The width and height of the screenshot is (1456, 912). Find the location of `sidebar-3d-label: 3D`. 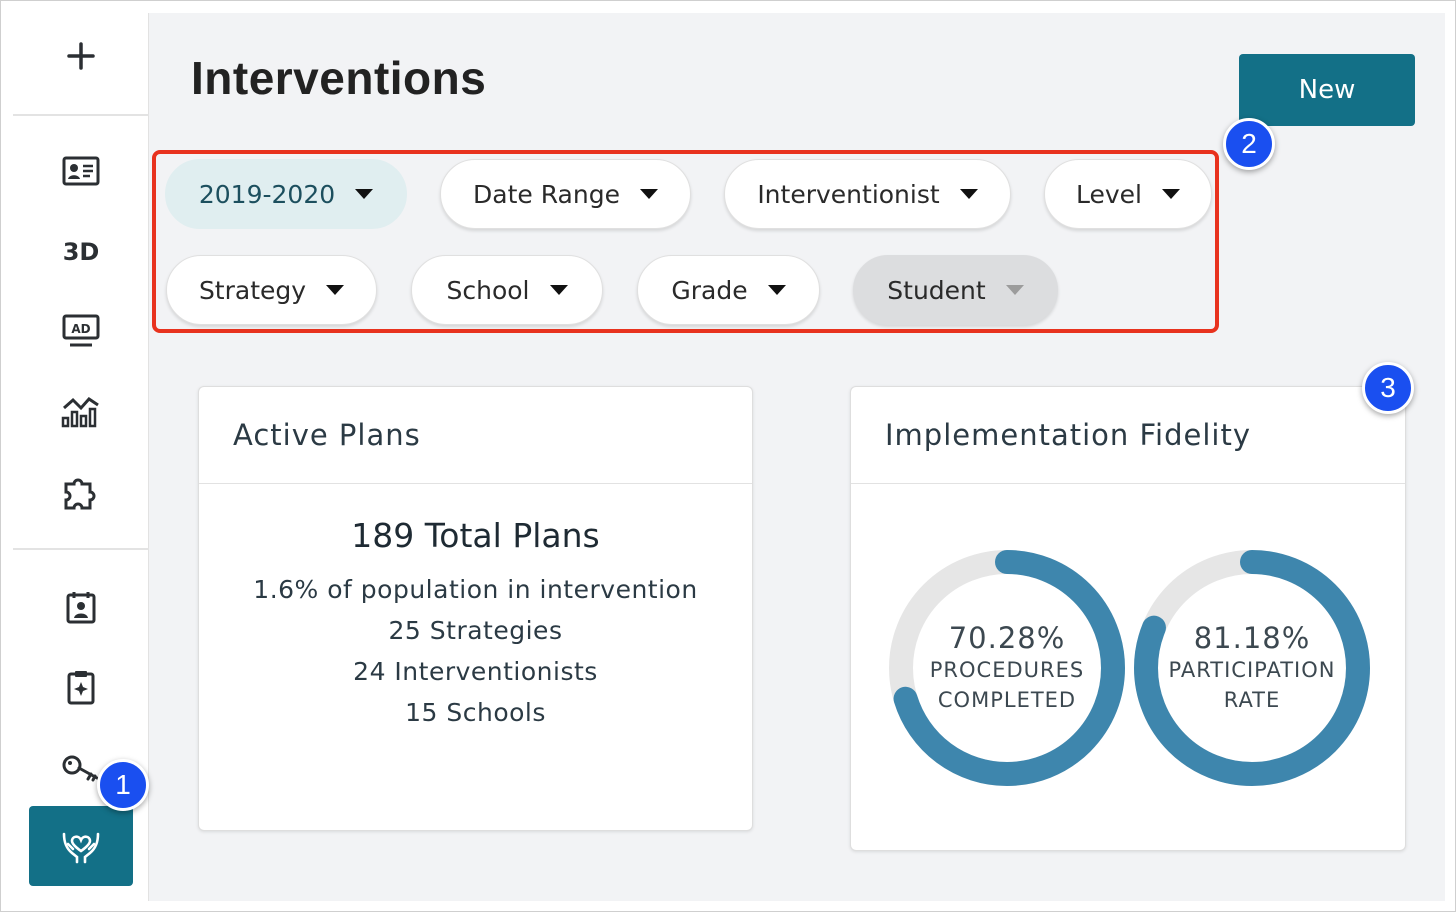

sidebar-3d-label: 3D is located at coordinates (81, 252).